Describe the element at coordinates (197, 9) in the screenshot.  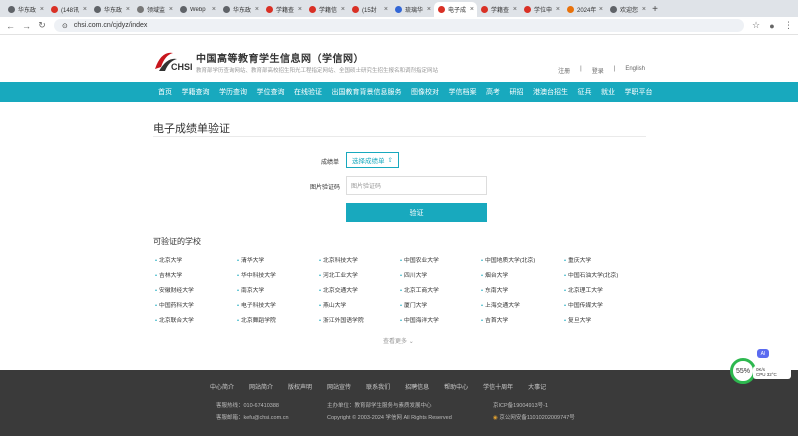
I see `browser-tab: Webp ×` at that location.